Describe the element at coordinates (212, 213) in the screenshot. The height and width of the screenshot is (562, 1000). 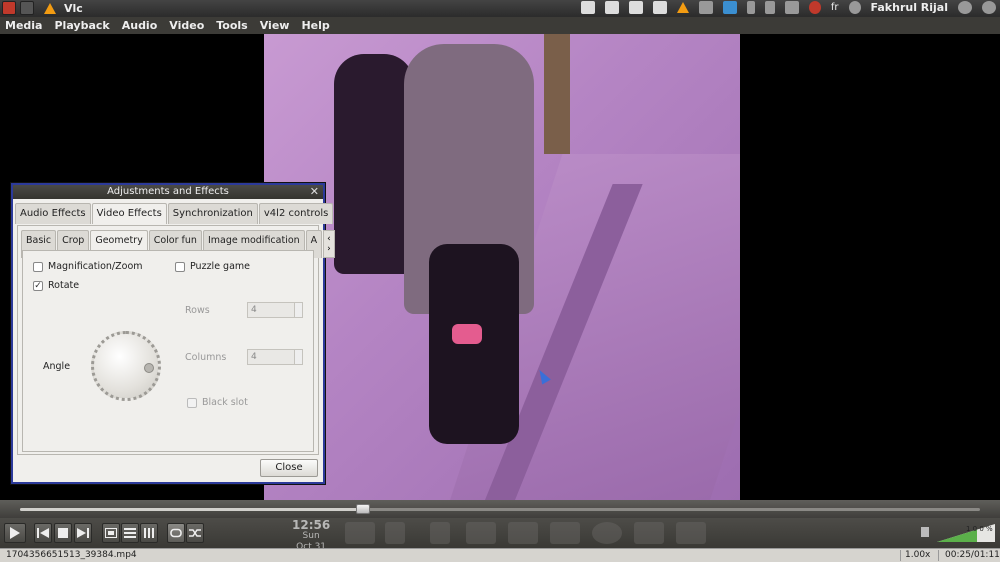
I see `tab-synchronization: Synchronization` at that location.